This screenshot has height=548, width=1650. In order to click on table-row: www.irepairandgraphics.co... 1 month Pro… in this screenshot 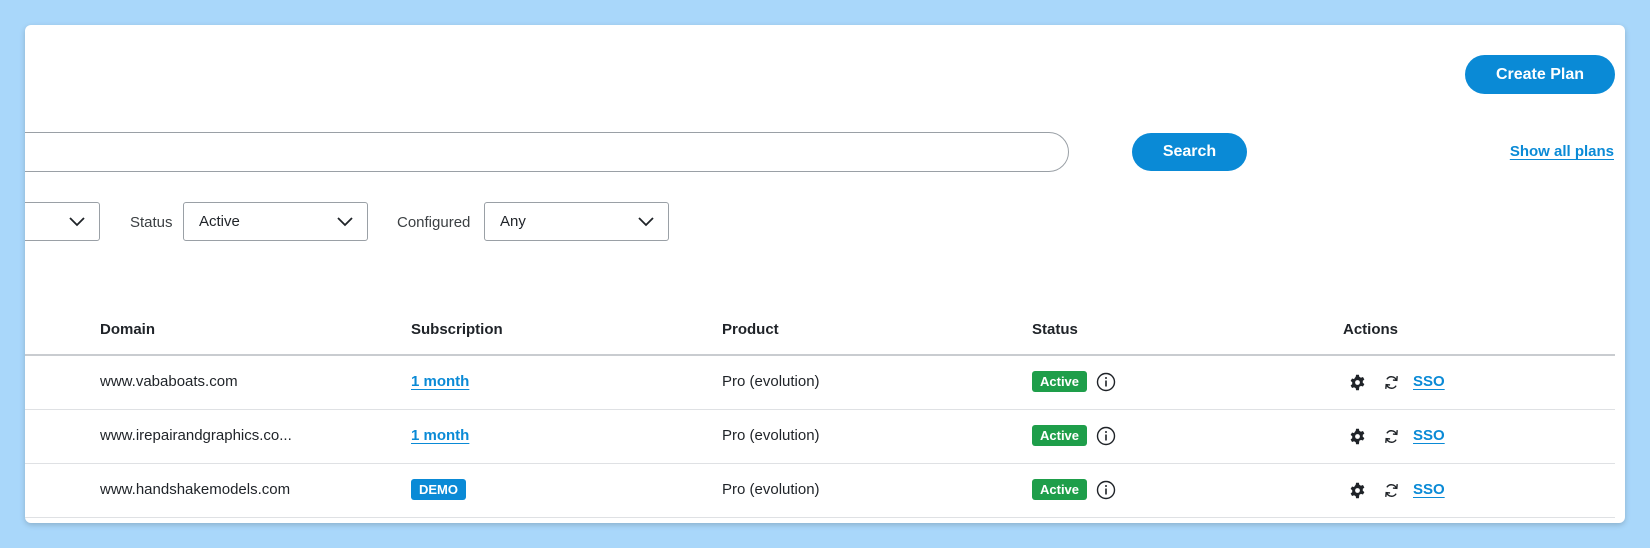, I will do `click(820, 437)`.